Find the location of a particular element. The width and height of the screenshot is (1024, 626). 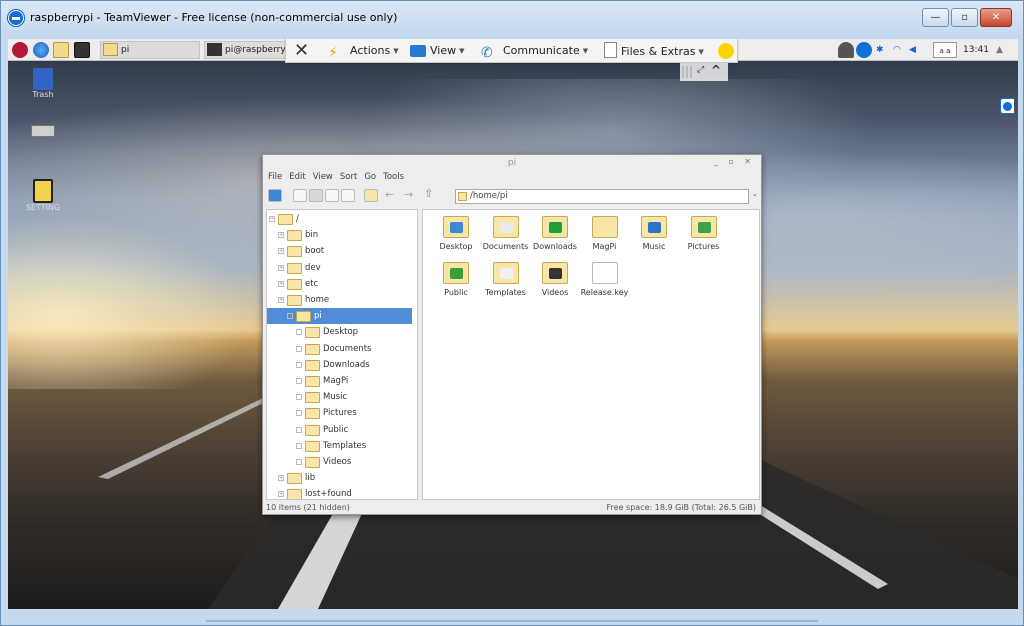

menu-sort: Sort is located at coordinates (348, 177).